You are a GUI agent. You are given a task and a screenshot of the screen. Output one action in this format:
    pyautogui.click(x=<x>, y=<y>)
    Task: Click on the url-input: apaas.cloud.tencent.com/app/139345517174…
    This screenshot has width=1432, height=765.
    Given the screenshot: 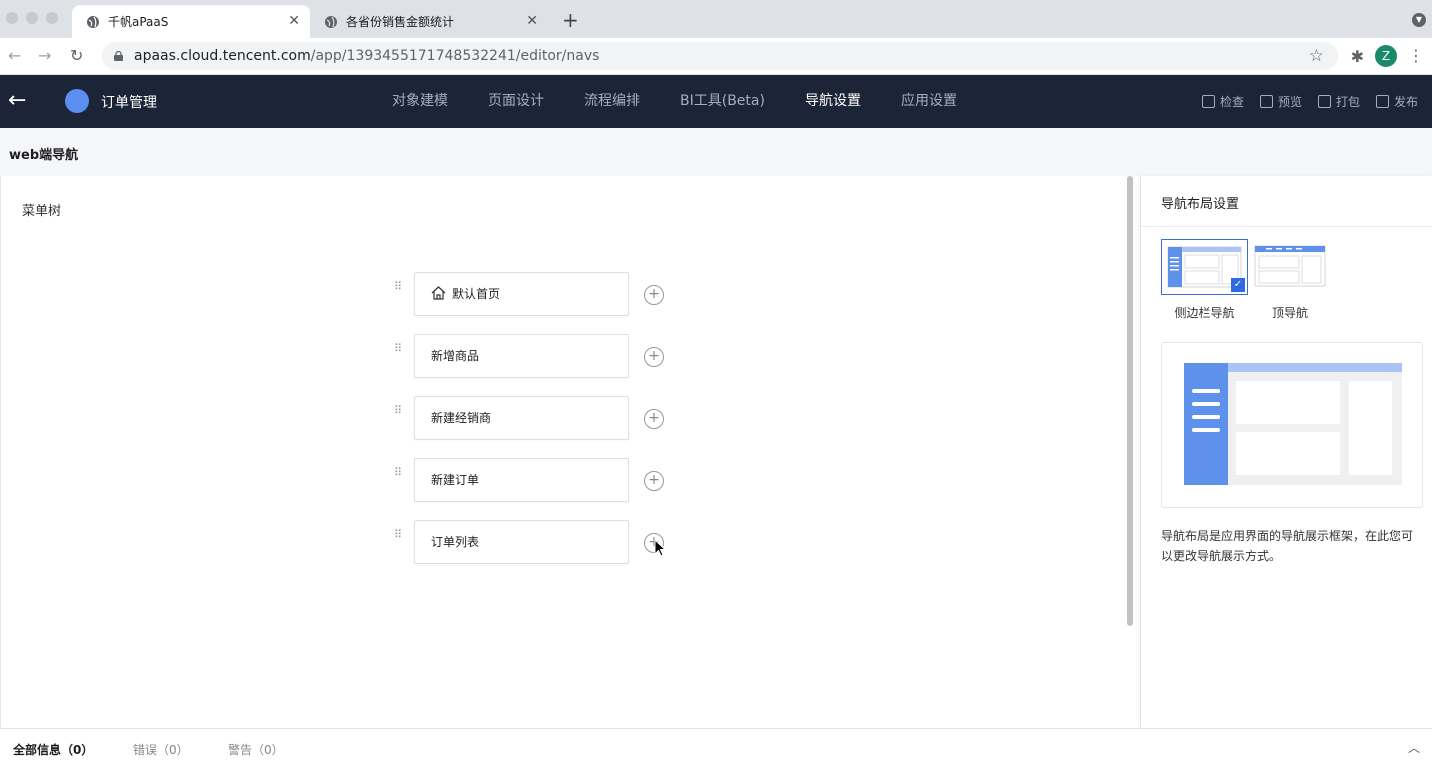 What is the action you would take?
    pyautogui.click(x=720, y=56)
    